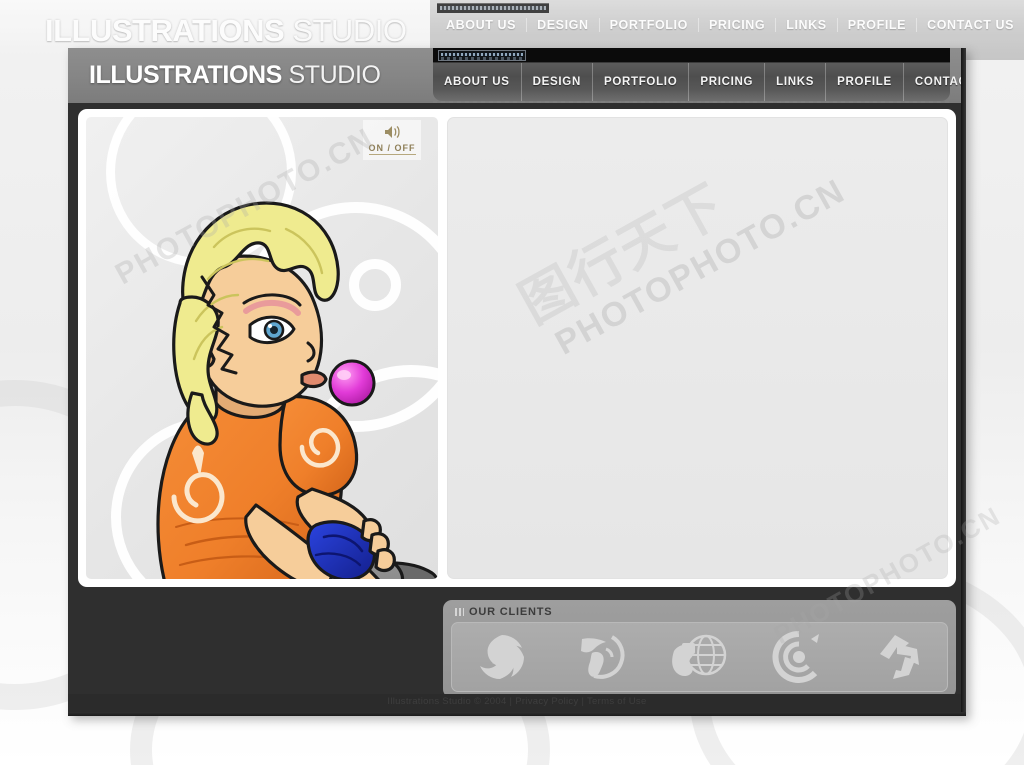  I want to click on client-logo-concentric-target, so click(799, 657).